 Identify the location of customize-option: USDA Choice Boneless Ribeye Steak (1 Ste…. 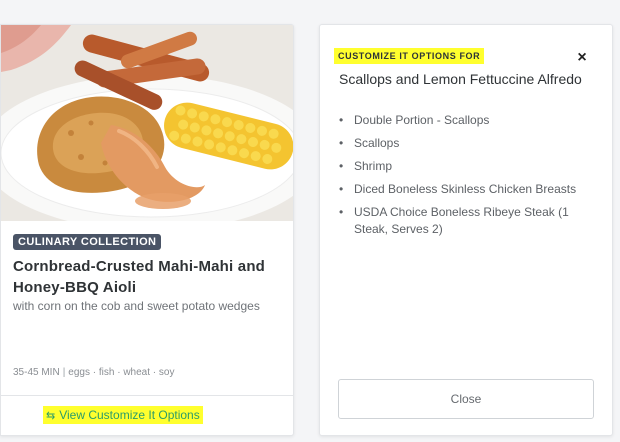
(469, 221).